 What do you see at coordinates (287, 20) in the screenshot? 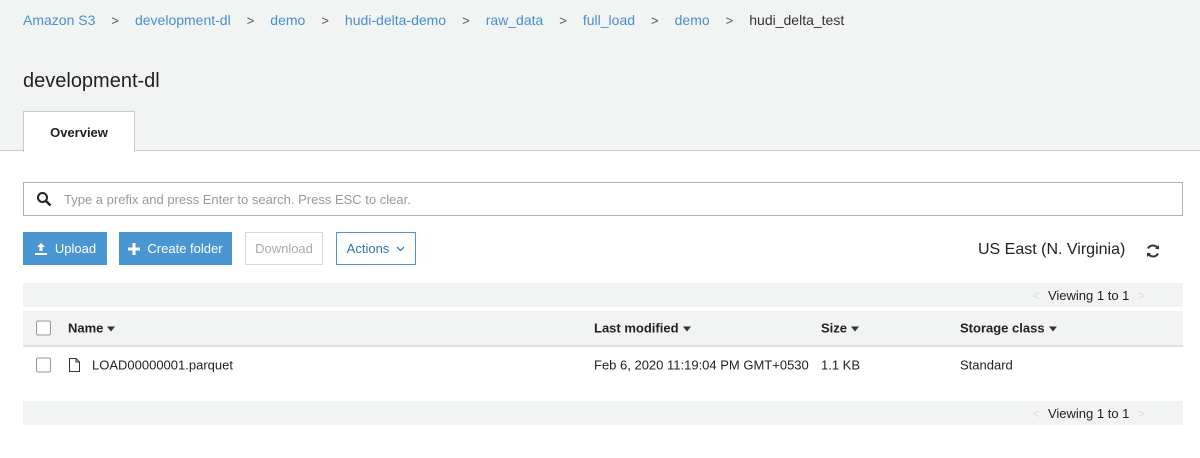
I see `breadcrumb-demo: demo` at bounding box center [287, 20].